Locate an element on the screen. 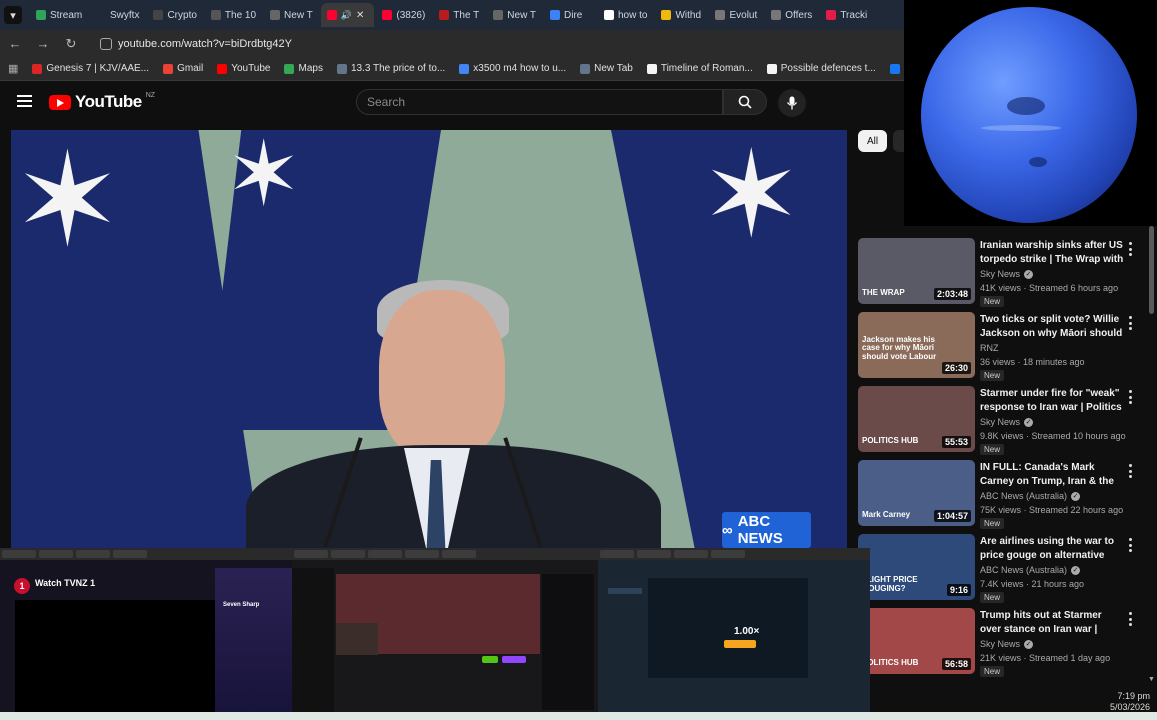  apps-grid-icon: ▦ is located at coordinates (13, 68).